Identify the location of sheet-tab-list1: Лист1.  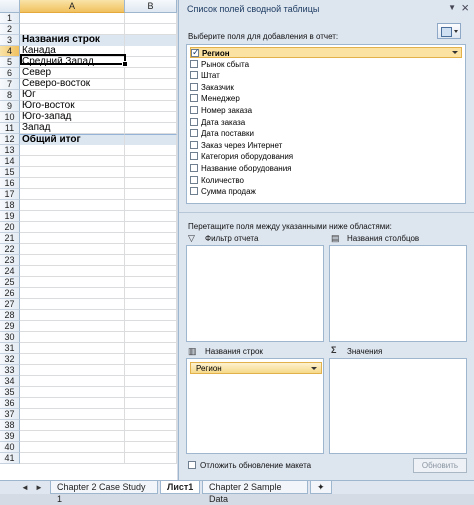
(180, 487).